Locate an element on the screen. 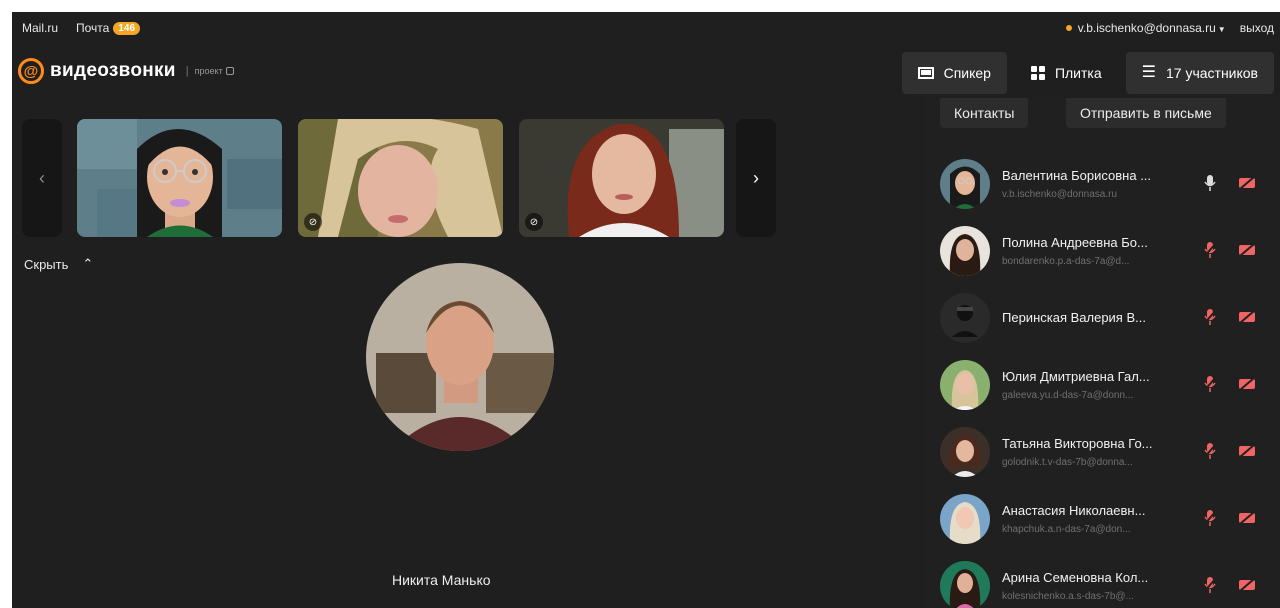 This screenshot has width=1280, height=608. view-switcher: Спикер Плитка ☰ 17 участников is located at coordinates (1087, 73).